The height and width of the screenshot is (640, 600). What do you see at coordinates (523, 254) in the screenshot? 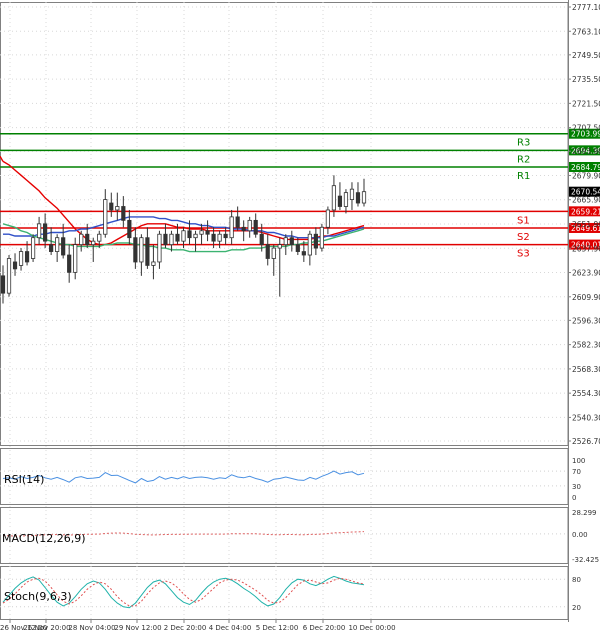
I see `level-label-s3: S3` at bounding box center [523, 254].